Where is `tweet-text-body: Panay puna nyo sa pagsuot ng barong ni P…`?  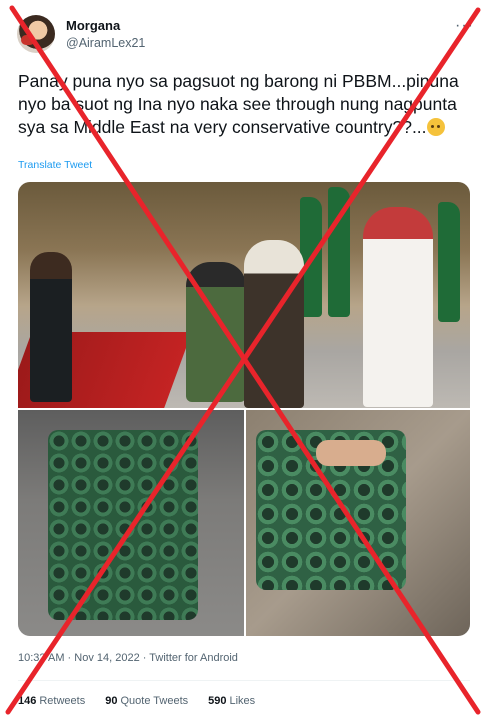
tweet-text-body: Panay puna nyo sa pagsuot ng barong ni P… is located at coordinates (238, 104).